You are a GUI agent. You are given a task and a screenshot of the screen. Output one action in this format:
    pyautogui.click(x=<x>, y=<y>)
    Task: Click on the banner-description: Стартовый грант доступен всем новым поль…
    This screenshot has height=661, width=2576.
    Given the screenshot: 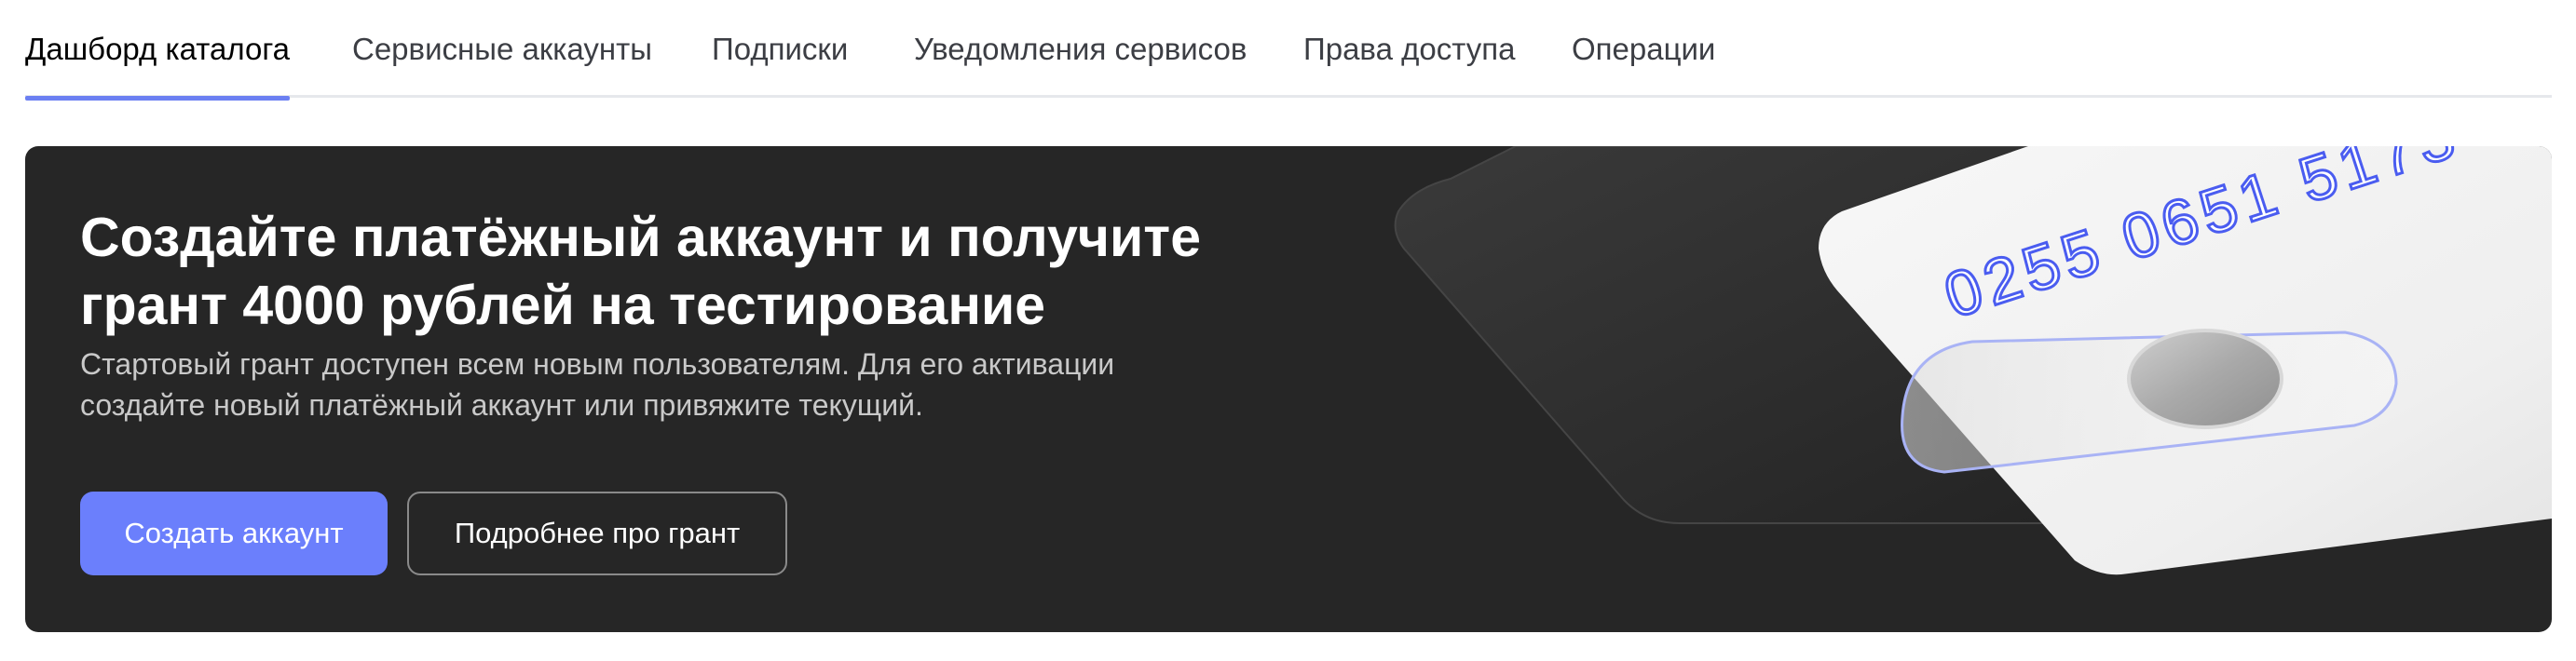 What is the action you would take?
    pyautogui.click(x=685, y=384)
    